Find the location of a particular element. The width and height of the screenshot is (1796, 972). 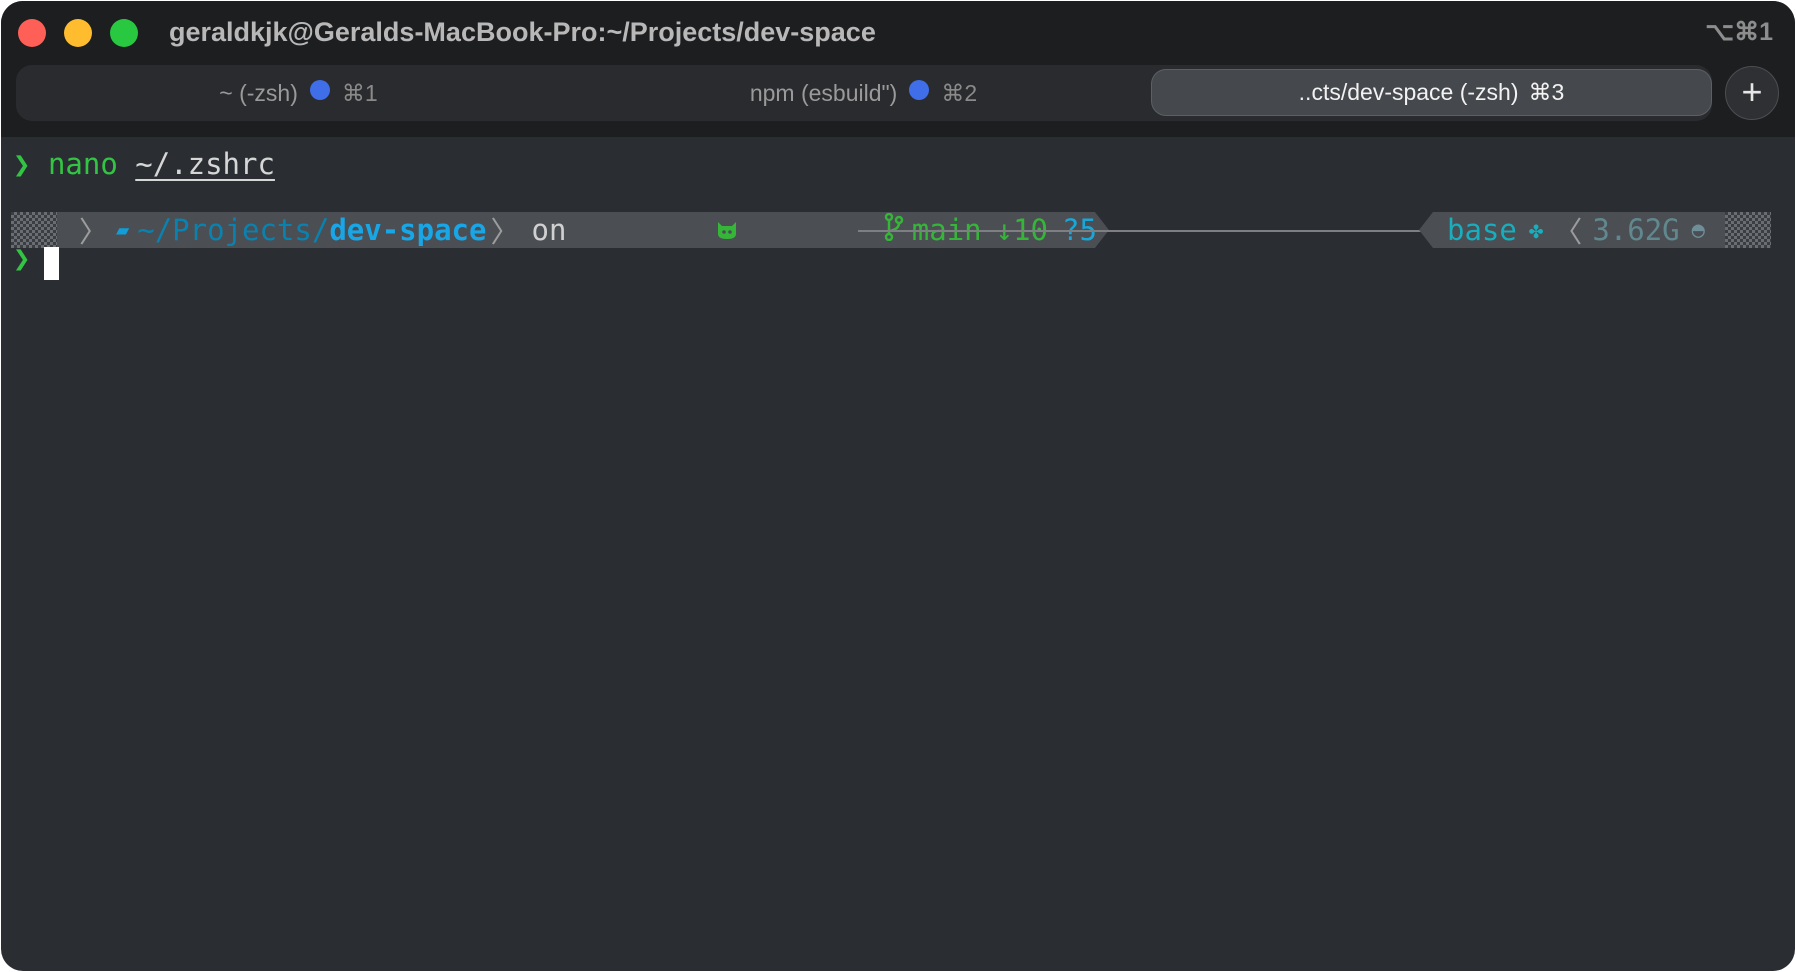

memory-usage: 3.62G is located at coordinates (1636, 230).